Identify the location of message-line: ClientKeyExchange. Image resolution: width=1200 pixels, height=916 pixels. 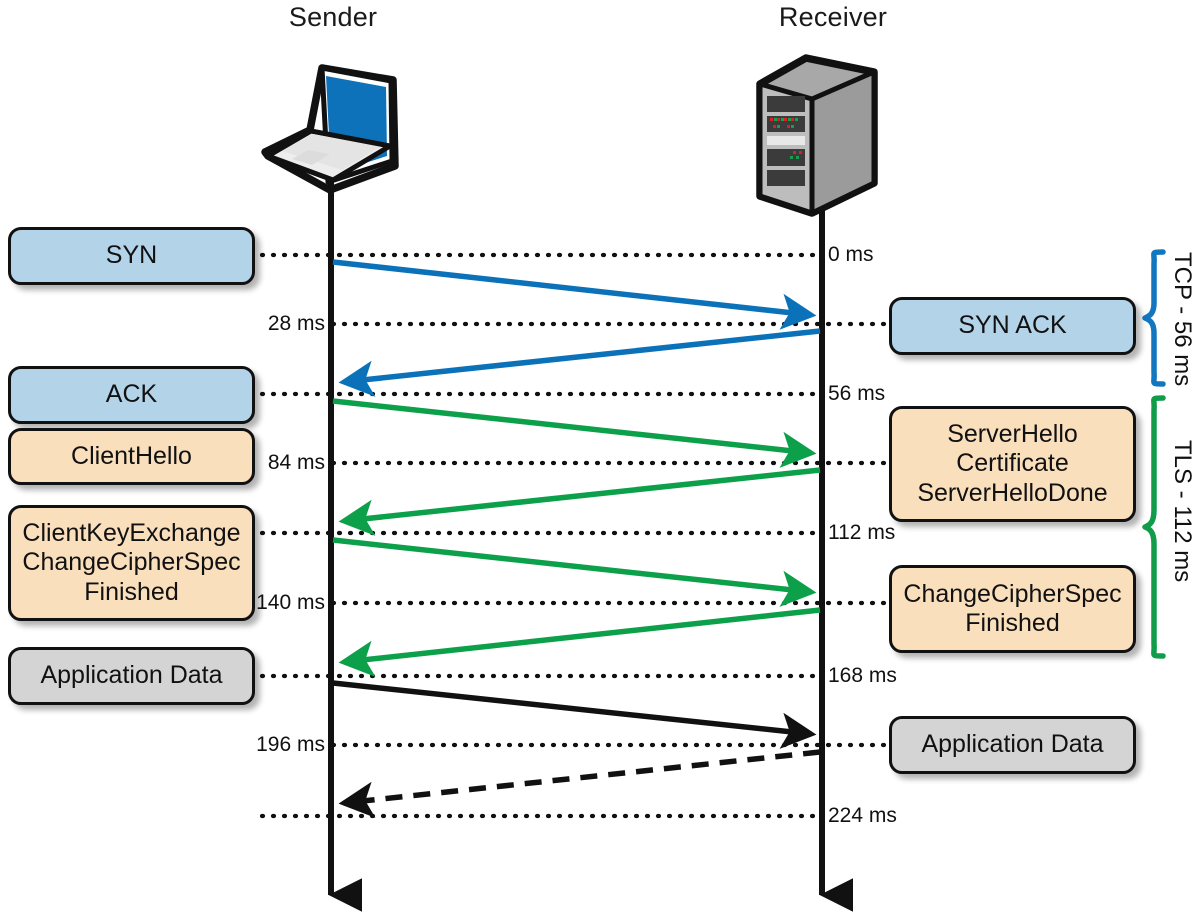
(131, 533).